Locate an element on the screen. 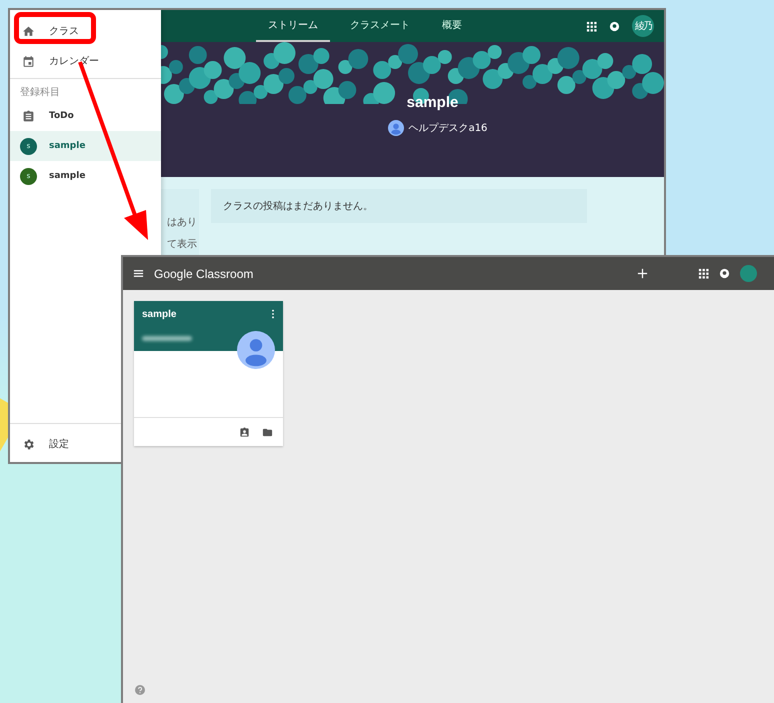 This screenshot has width=774, height=703. menu-icon is located at coordinates (138, 273).